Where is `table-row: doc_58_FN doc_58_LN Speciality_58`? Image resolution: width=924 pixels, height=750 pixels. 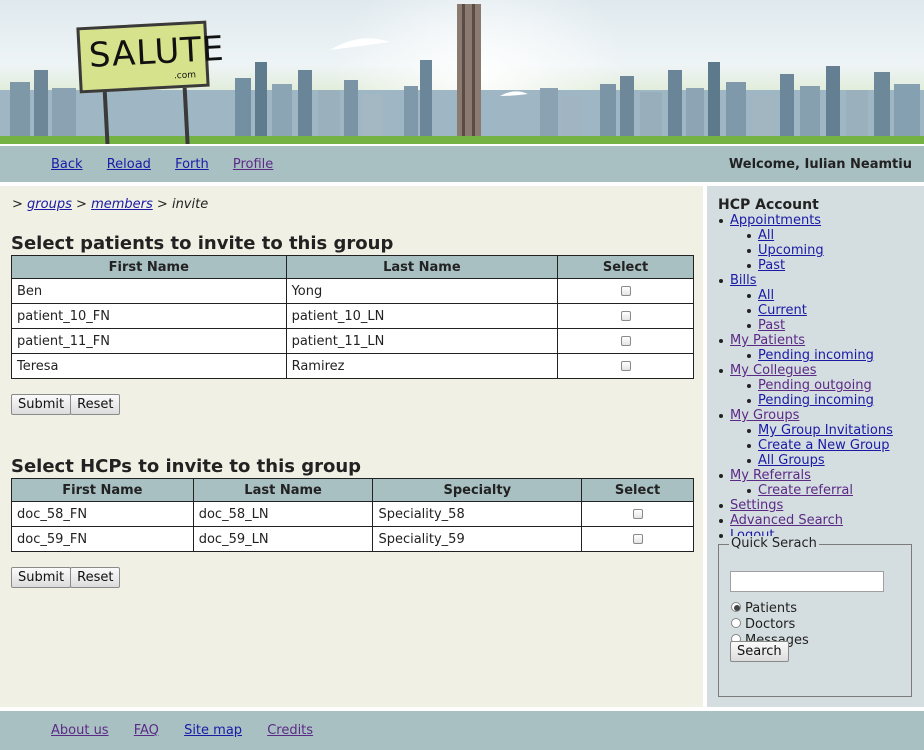
table-row: doc_58_FN doc_58_LN Speciality_58 is located at coordinates (352, 514).